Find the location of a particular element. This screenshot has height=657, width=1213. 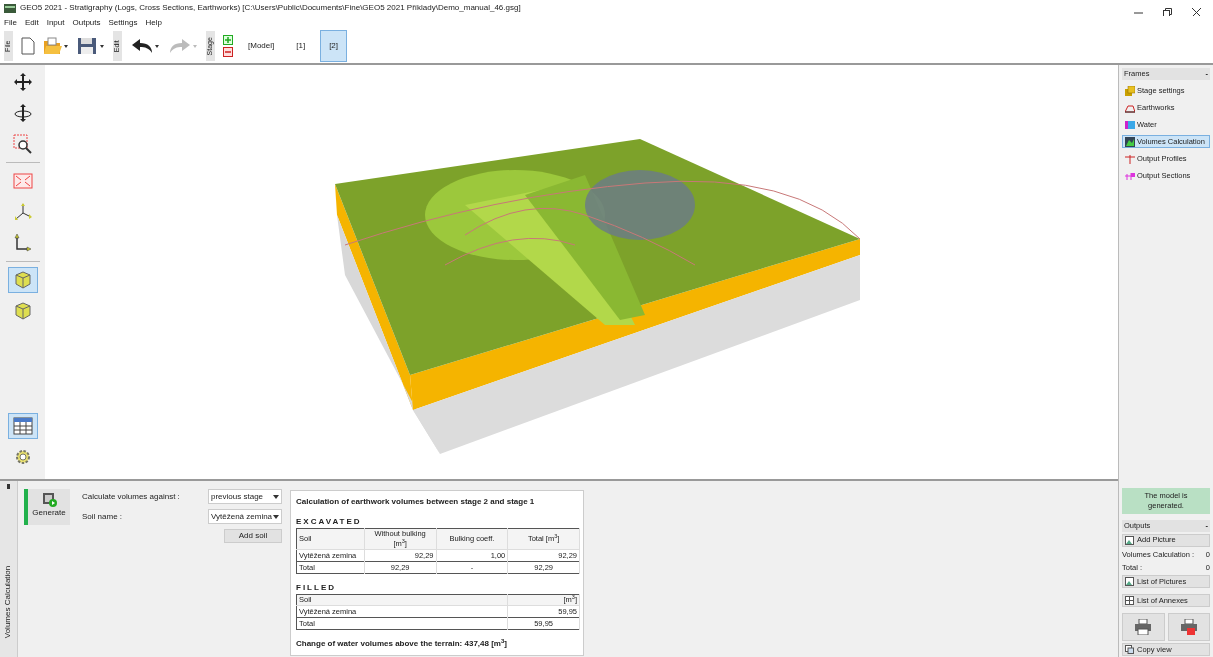

axes-2d-icon is located at coordinates (22, 243).